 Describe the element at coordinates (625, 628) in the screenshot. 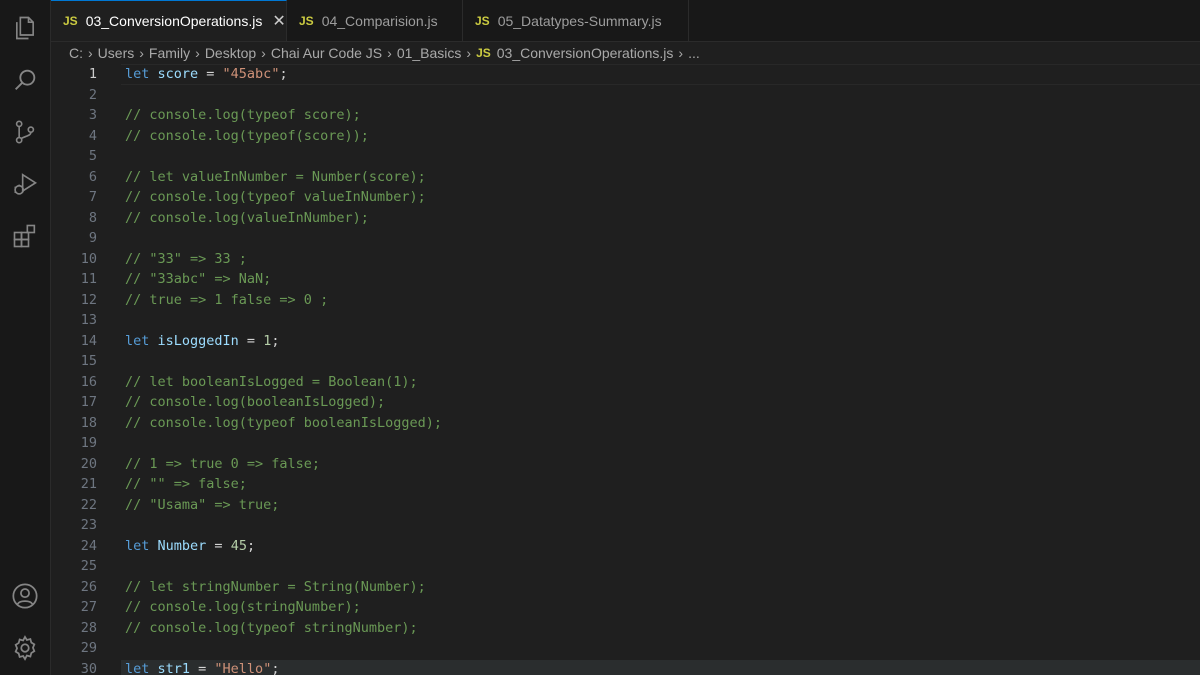

I see `code-line: 28 // console.log(typeof stringNumber);` at that location.